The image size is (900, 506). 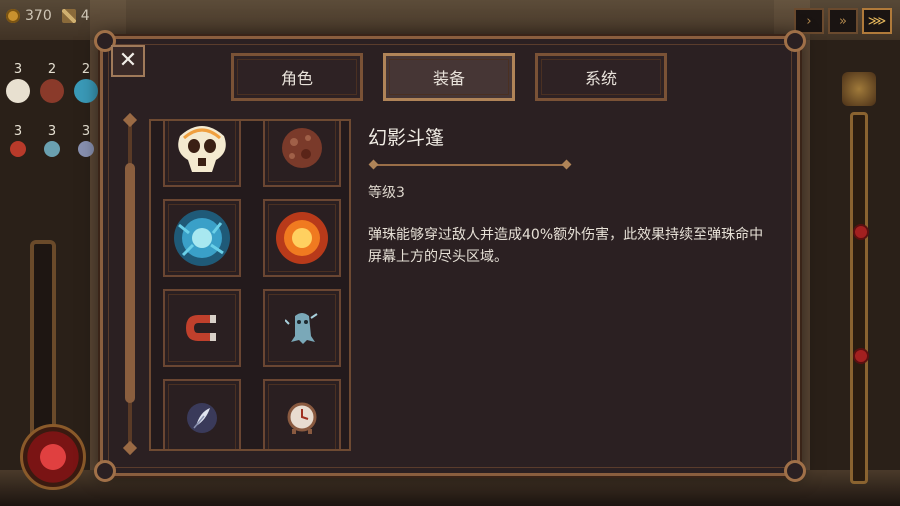 What do you see at coordinates (38, 16) in the screenshot?
I see `coin-count: 370` at bounding box center [38, 16].